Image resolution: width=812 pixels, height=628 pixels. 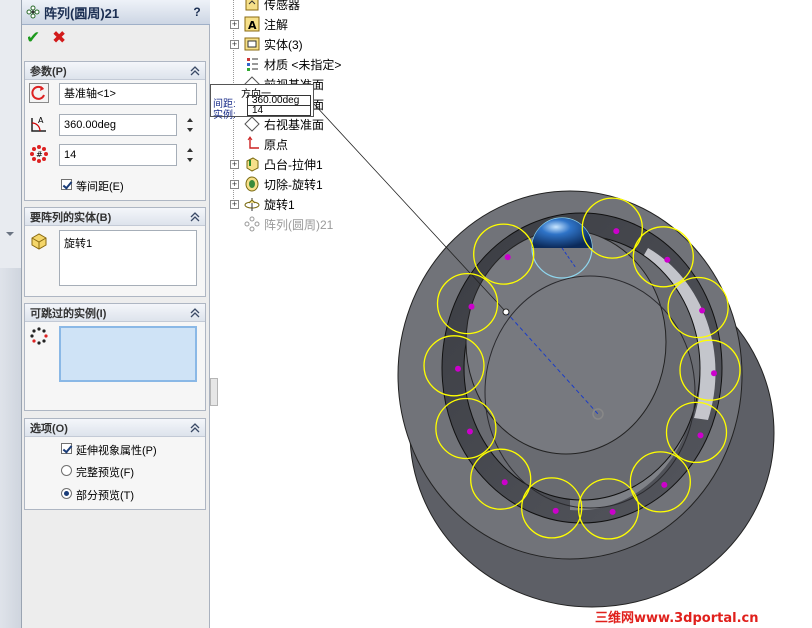 What do you see at coordinates (190, 155) in the screenshot?
I see `count-spinner` at bounding box center [190, 155].